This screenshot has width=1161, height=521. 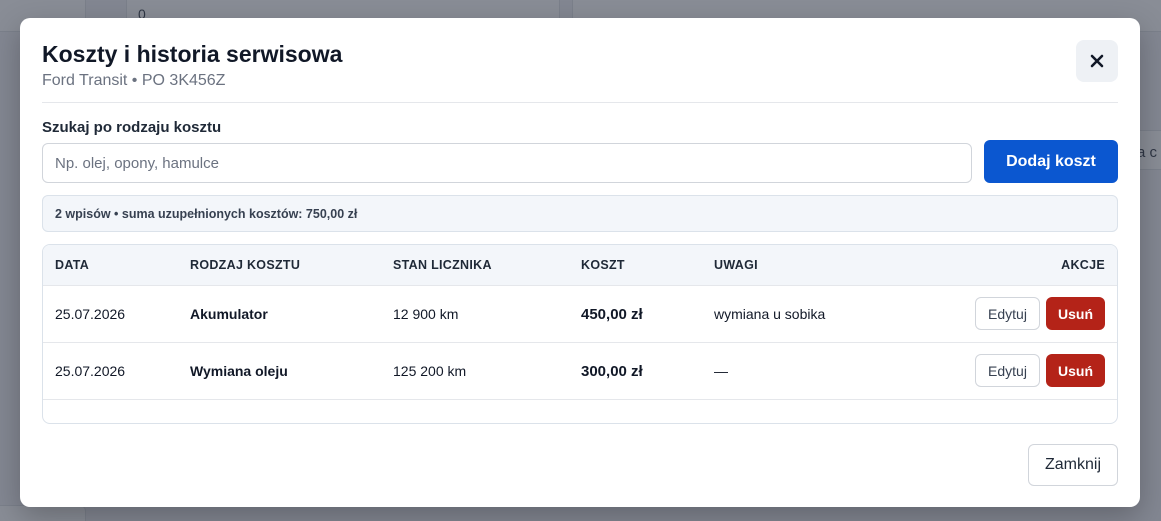 I want to click on cell-cost: 300,00 zł, so click(x=612, y=371).